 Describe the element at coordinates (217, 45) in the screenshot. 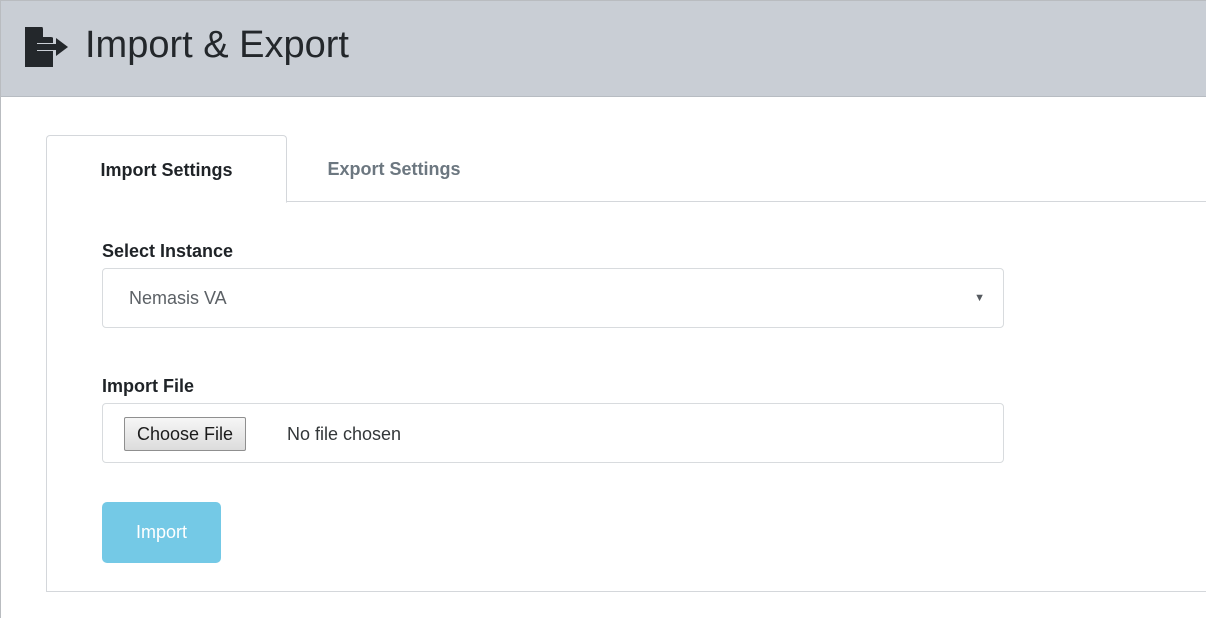

I see `page-title: Import & Export` at that location.